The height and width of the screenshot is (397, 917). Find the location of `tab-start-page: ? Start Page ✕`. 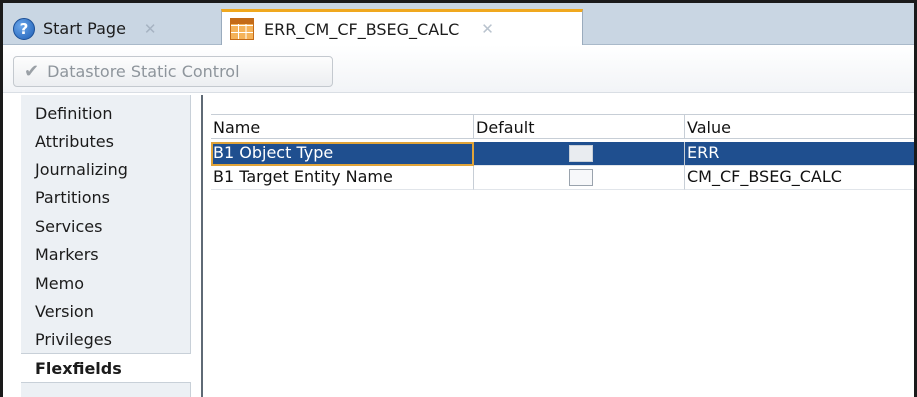

tab-start-page: ? Start Page ✕ is located at coordinates (110, 28).